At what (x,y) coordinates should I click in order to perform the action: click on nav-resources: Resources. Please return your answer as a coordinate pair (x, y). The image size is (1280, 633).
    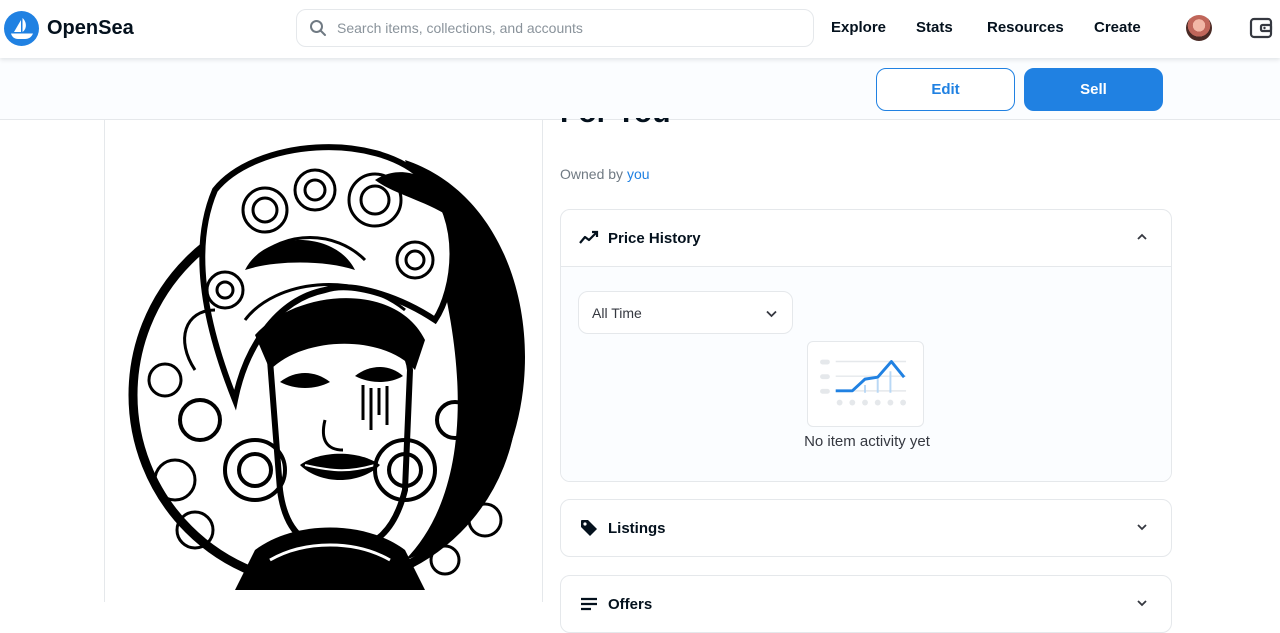
    Looking at the image, I should click on (1025, 27).